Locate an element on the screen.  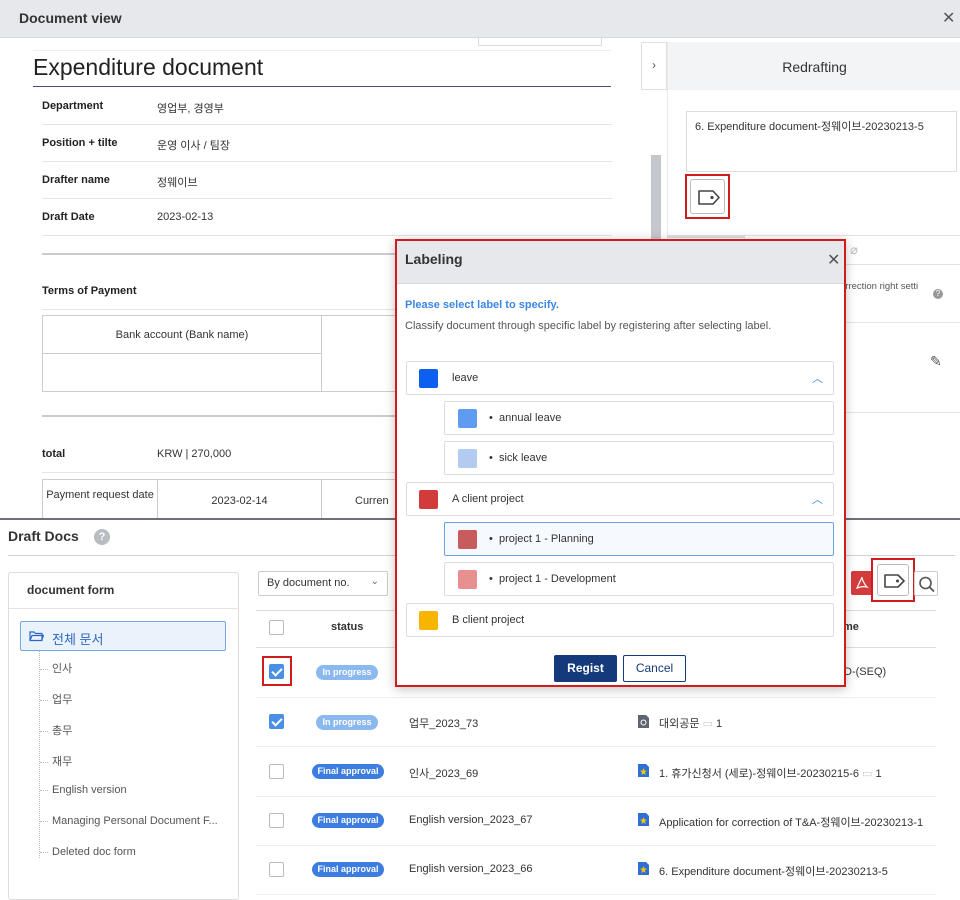
tree-root-all-documents: 전체 문서 is located at coordinates (123, 636).